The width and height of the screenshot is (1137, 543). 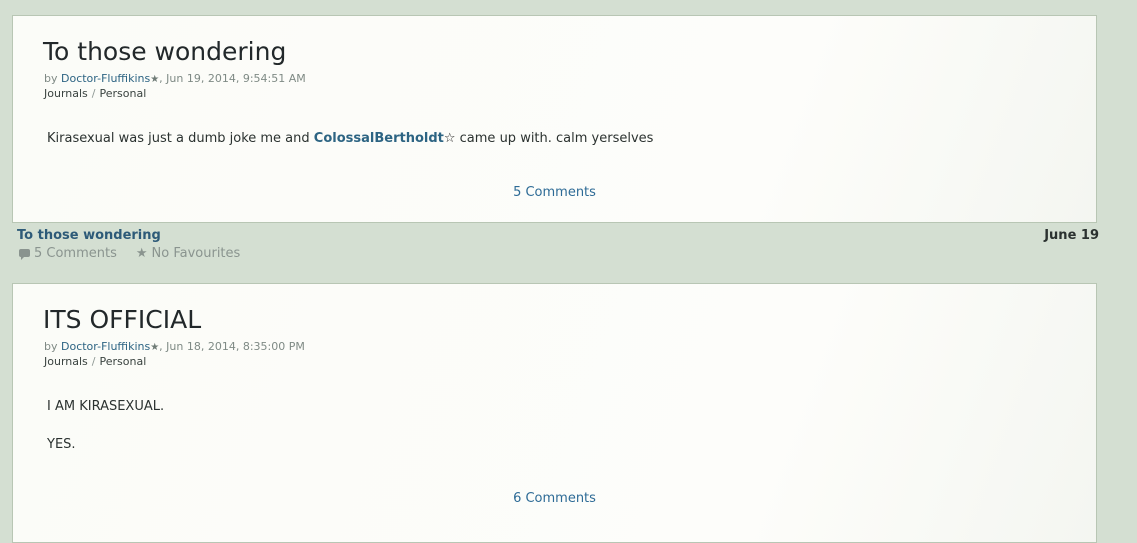 What do you see at coordinates (24, 254) in the screenshot?
I see `speech-bubble-icon` at bounding box center [24, 254].